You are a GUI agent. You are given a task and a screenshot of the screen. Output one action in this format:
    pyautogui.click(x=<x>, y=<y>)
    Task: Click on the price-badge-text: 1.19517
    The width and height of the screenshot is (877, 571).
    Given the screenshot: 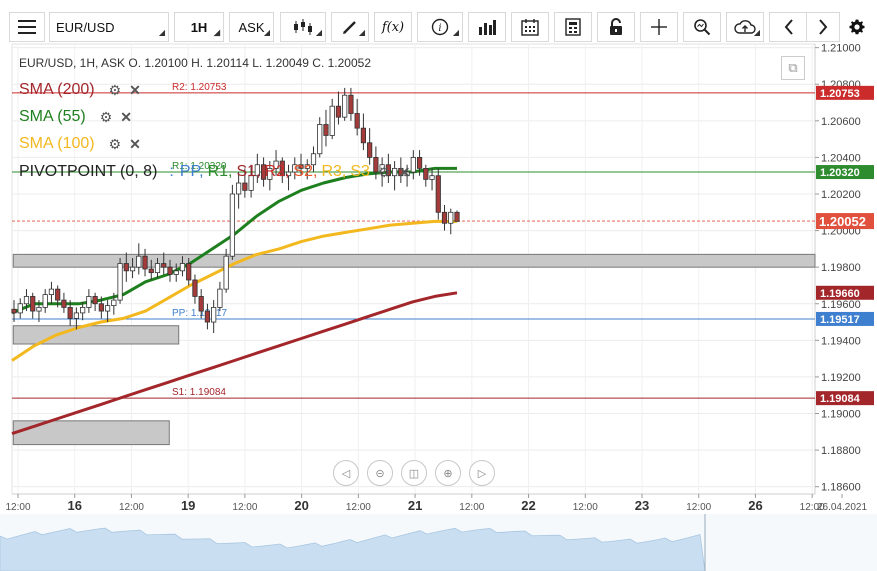 What is the action you would take?
    pyautogui.click(x=840, y=320)
    